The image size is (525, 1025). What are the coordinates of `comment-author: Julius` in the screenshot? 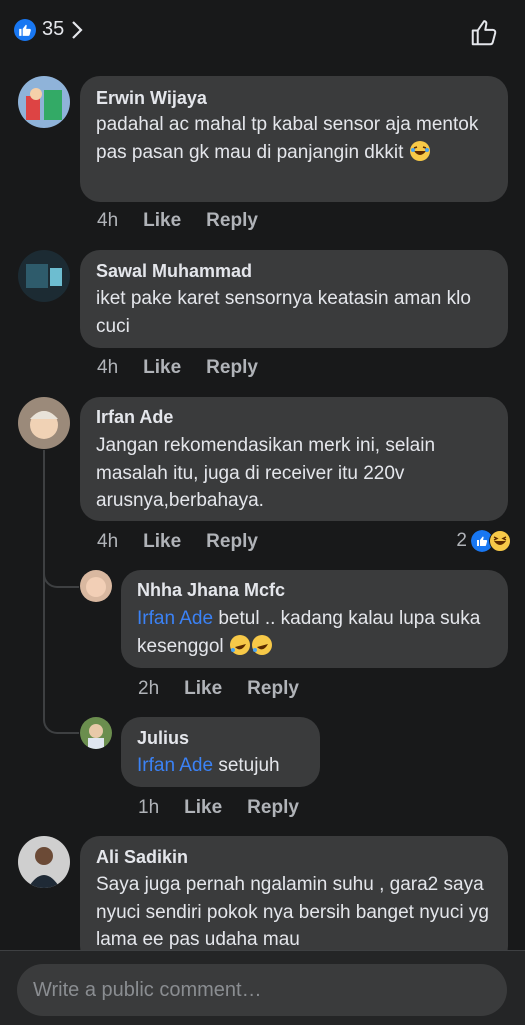 It's located at (163, 738).